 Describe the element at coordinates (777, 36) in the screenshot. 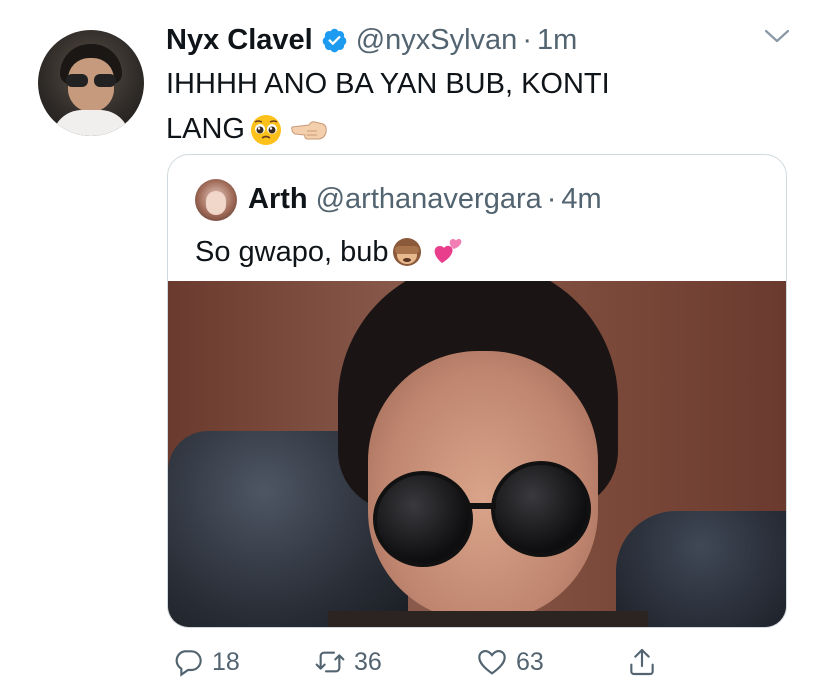

I see `chevron-down-icon` at that location.